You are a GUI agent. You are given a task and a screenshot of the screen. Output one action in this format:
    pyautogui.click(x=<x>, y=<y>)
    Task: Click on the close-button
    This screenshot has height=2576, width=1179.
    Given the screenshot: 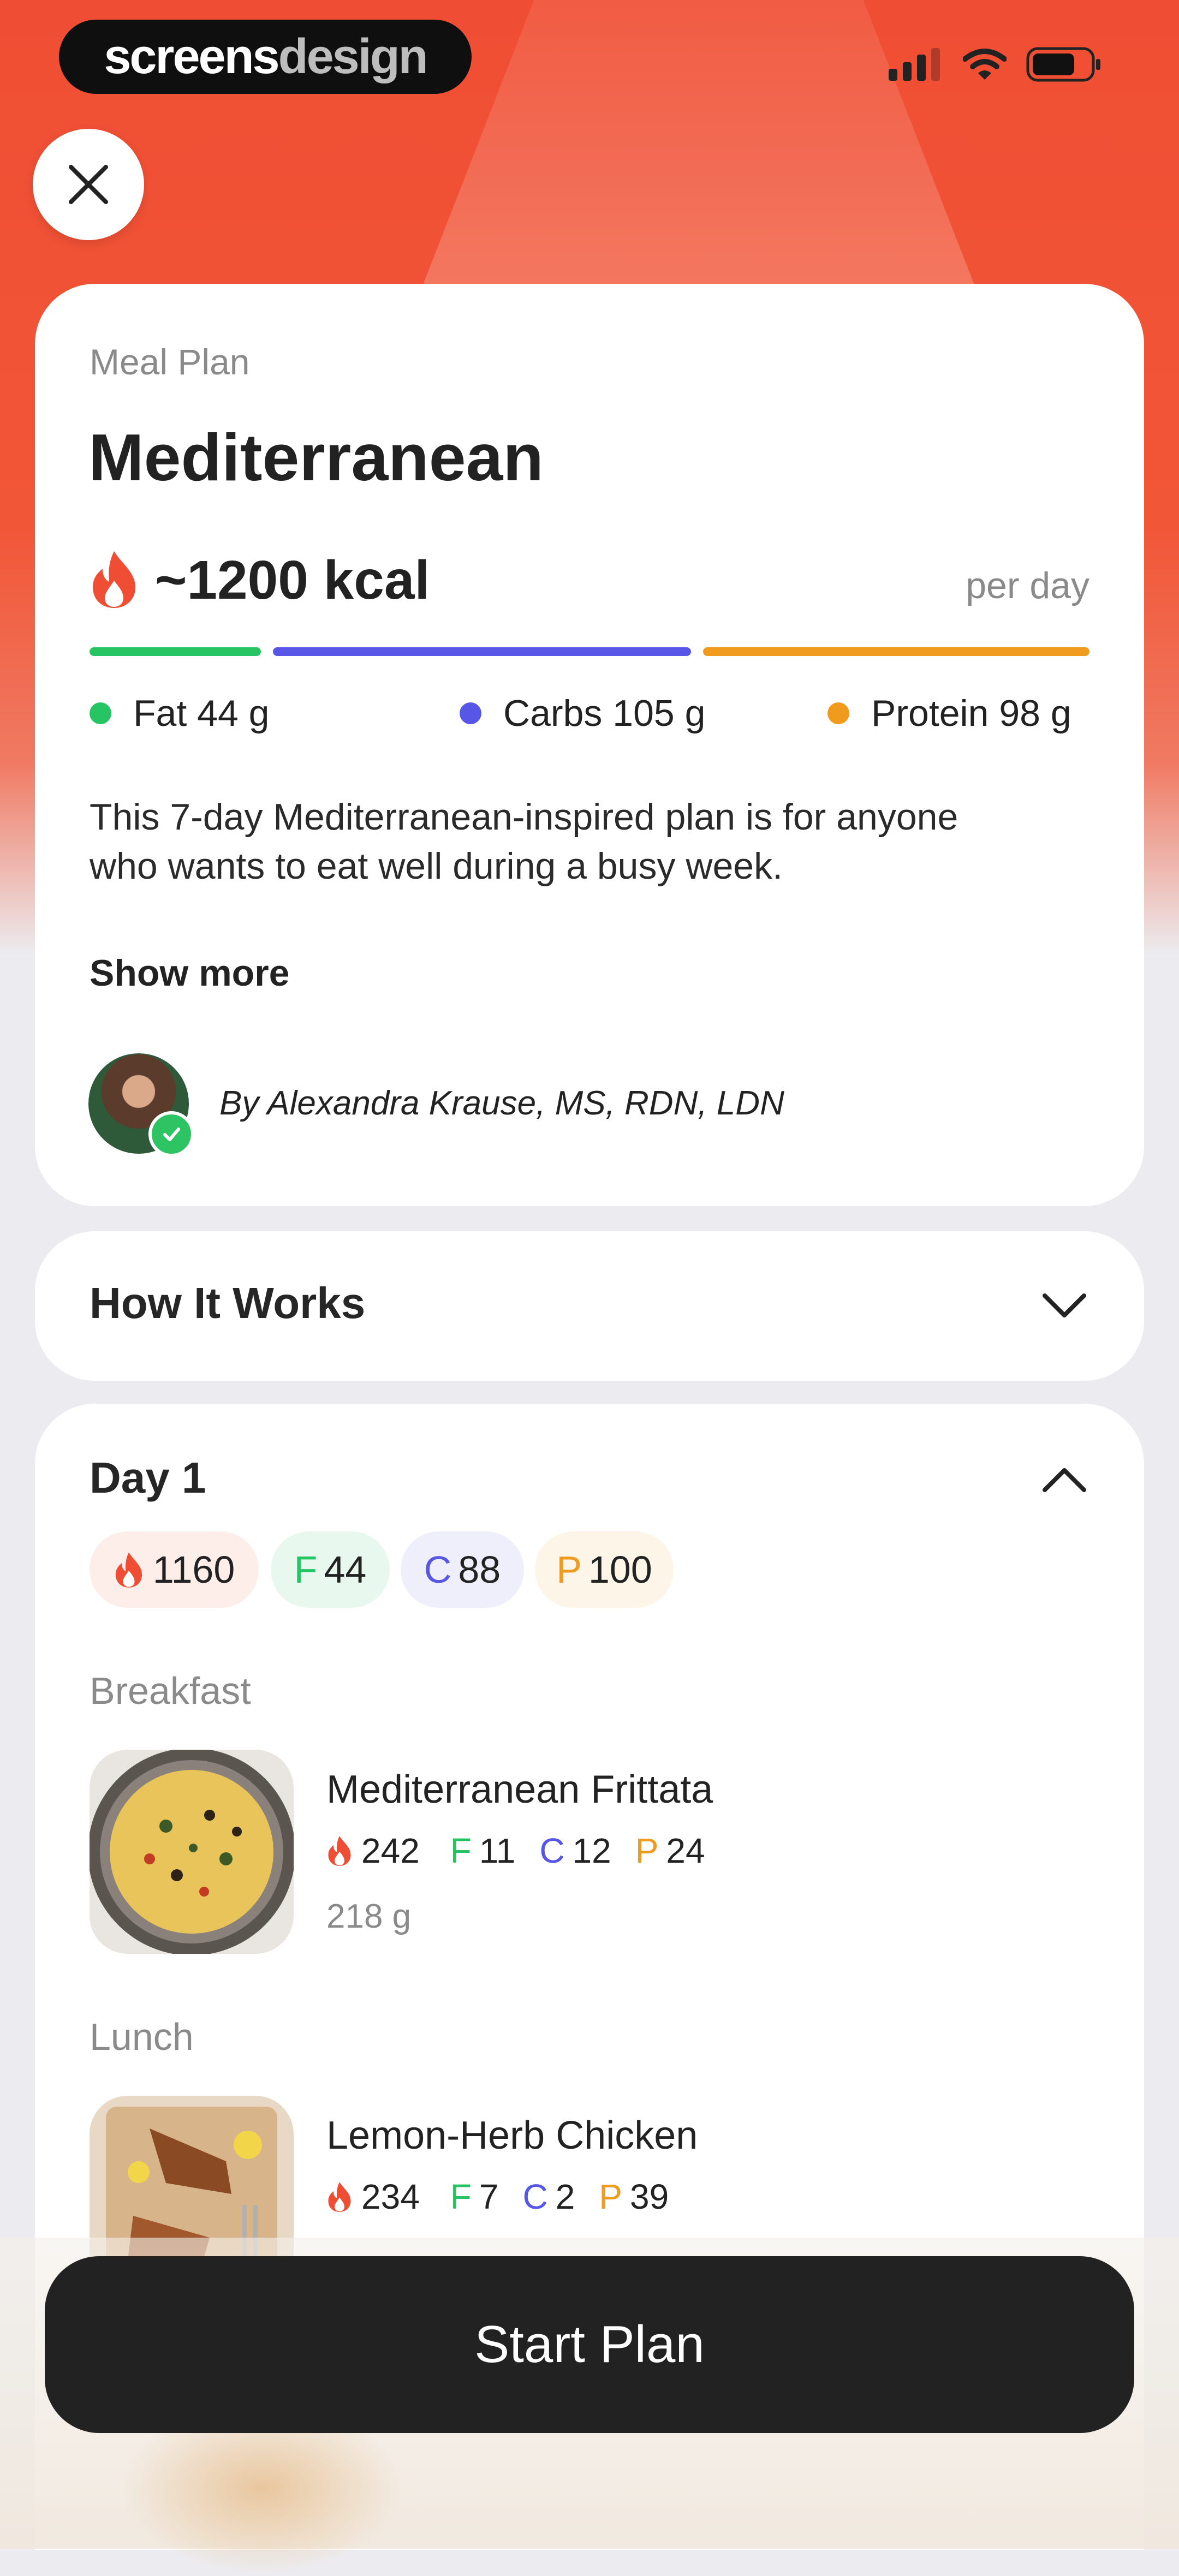 What is the action you would take?
    pyautogui.click(x=88, y=184)
    